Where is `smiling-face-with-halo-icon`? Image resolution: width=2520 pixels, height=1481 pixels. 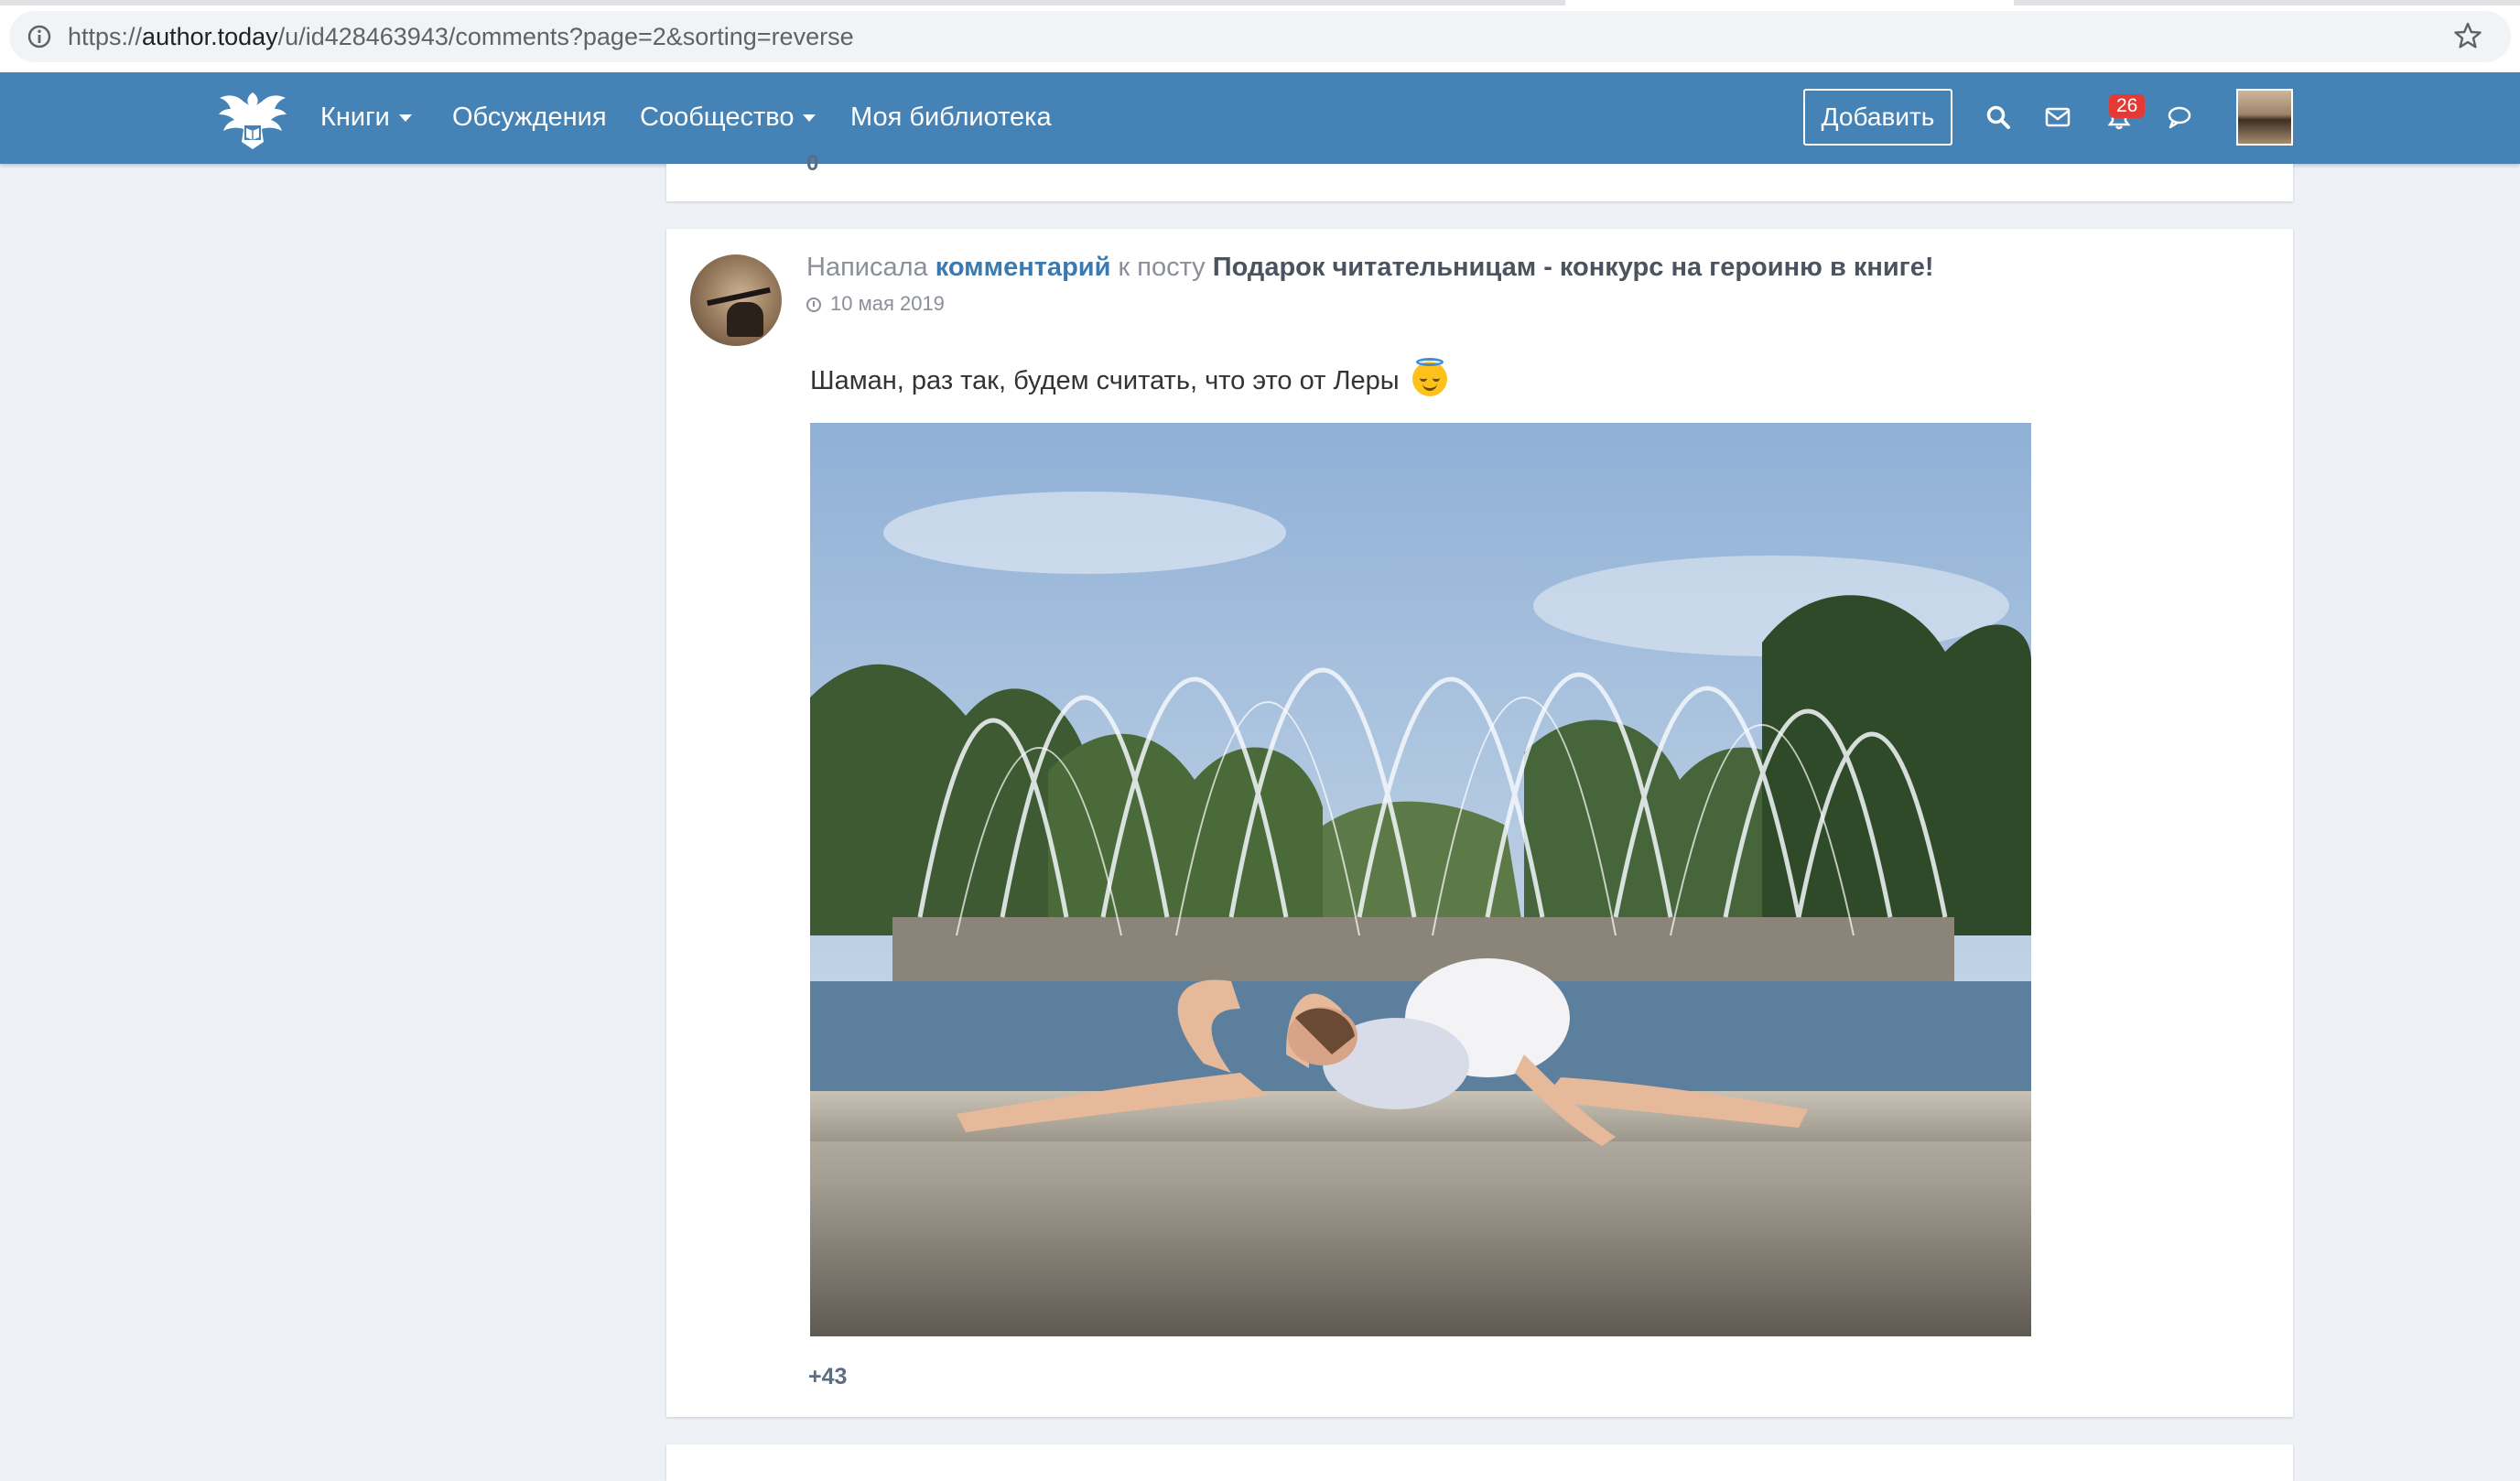 smiling-face-with-halo-icon is located at coordinates (1429, 377).